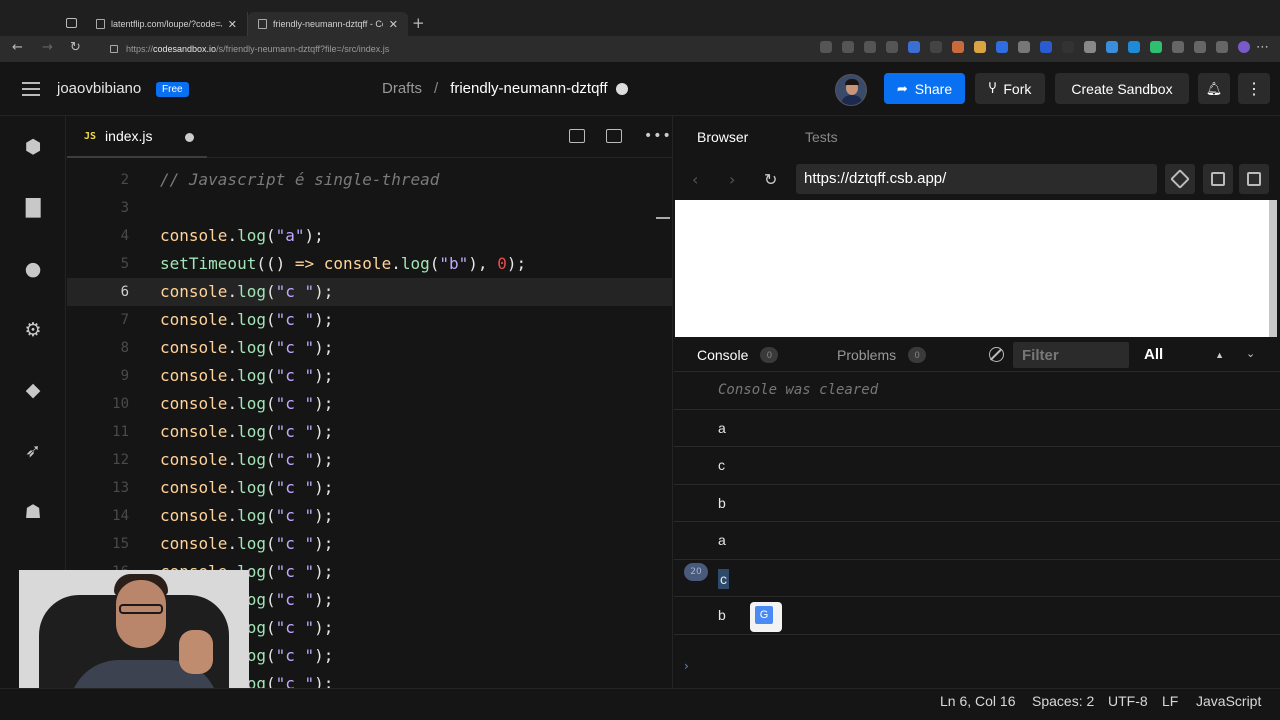 Image resolution: width=1280 pixels, height=720 pixels. Describe the element at coordinates (972, 268) in the screenshot. I see `preview-frame` at that location.